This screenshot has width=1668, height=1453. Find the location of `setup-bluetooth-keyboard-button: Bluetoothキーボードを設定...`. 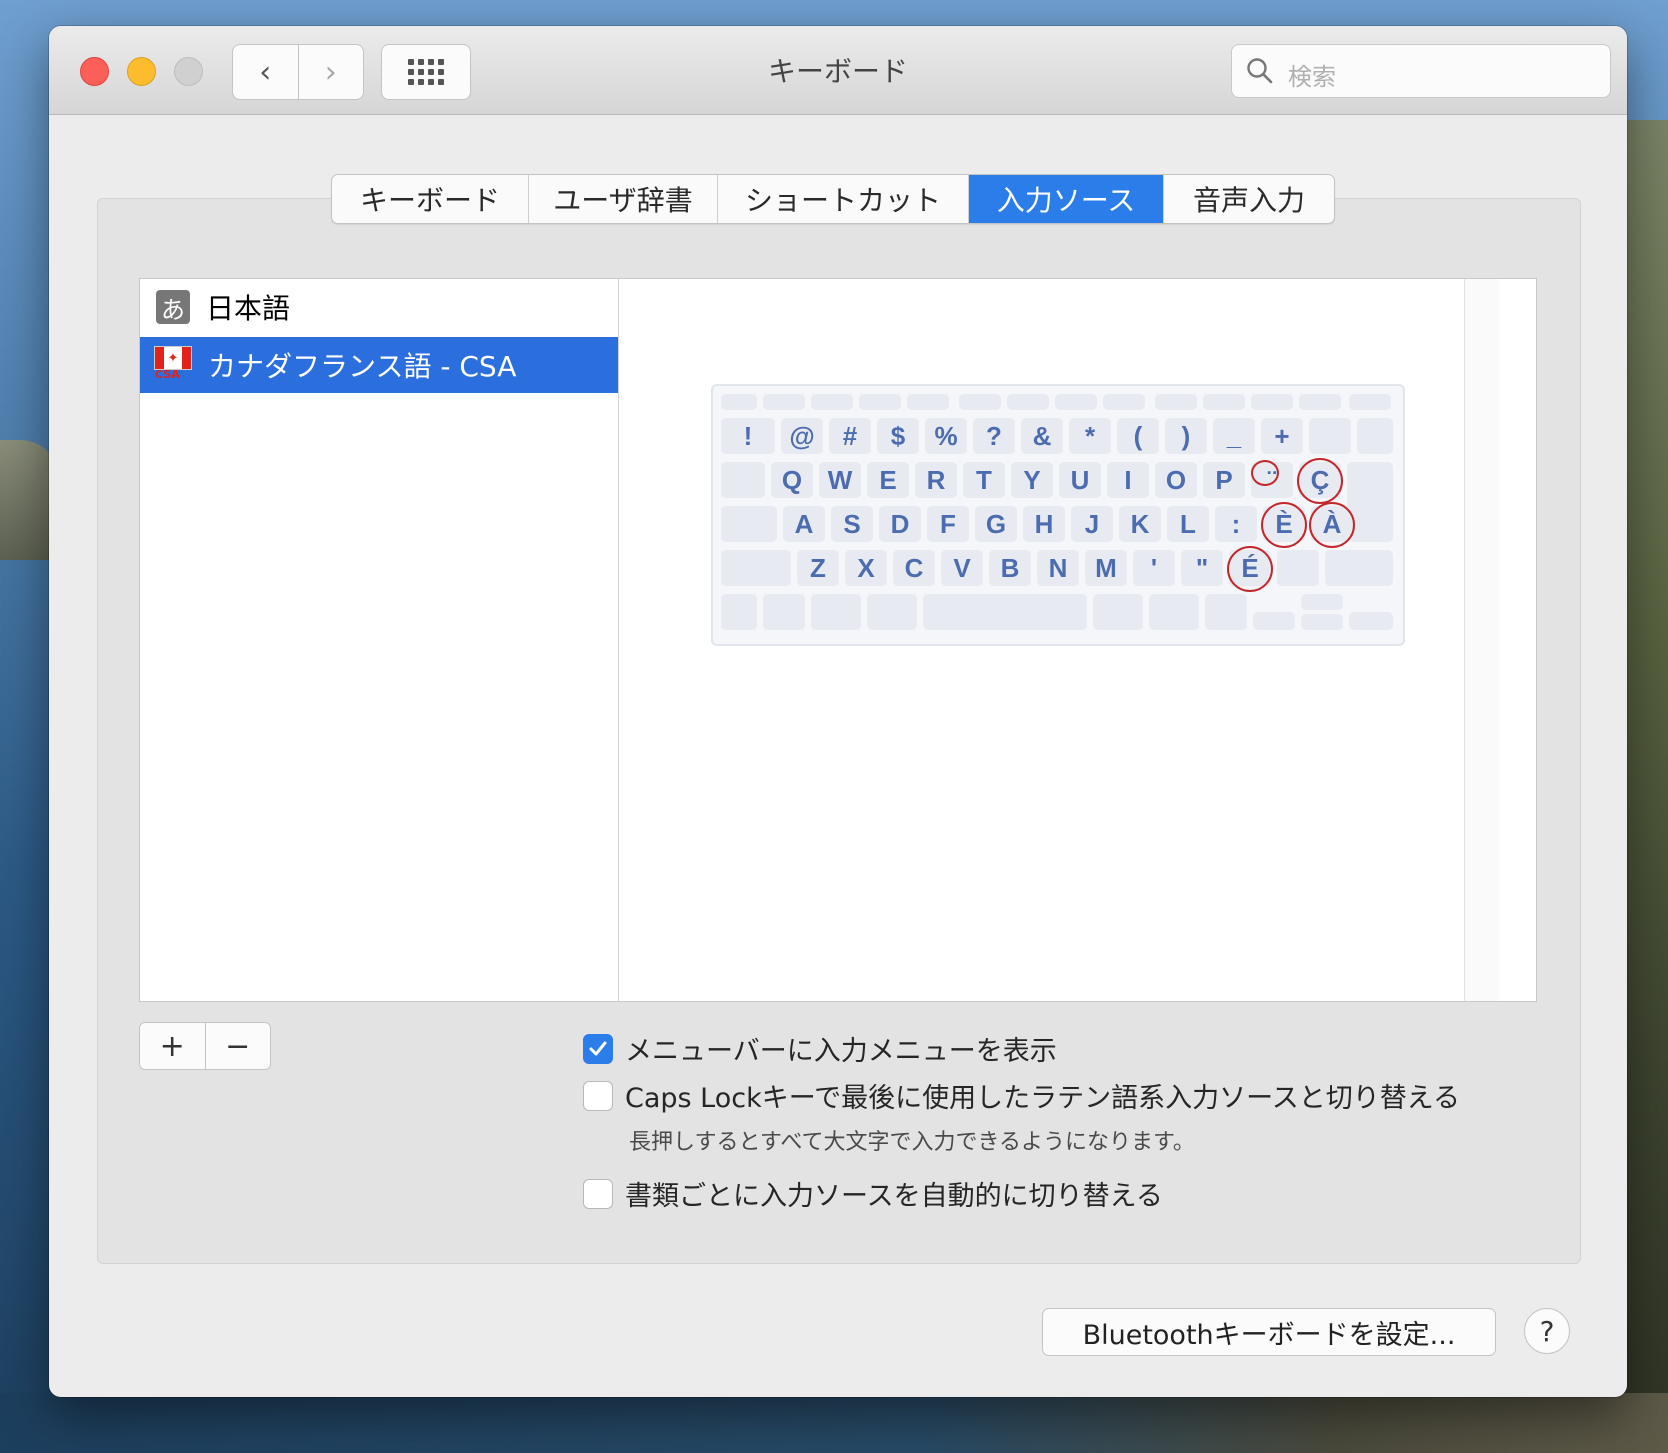

setup-bluetooth-keyboard-button: Bluetoothキーボードを設定... is located at coordinates (1269, 1332).